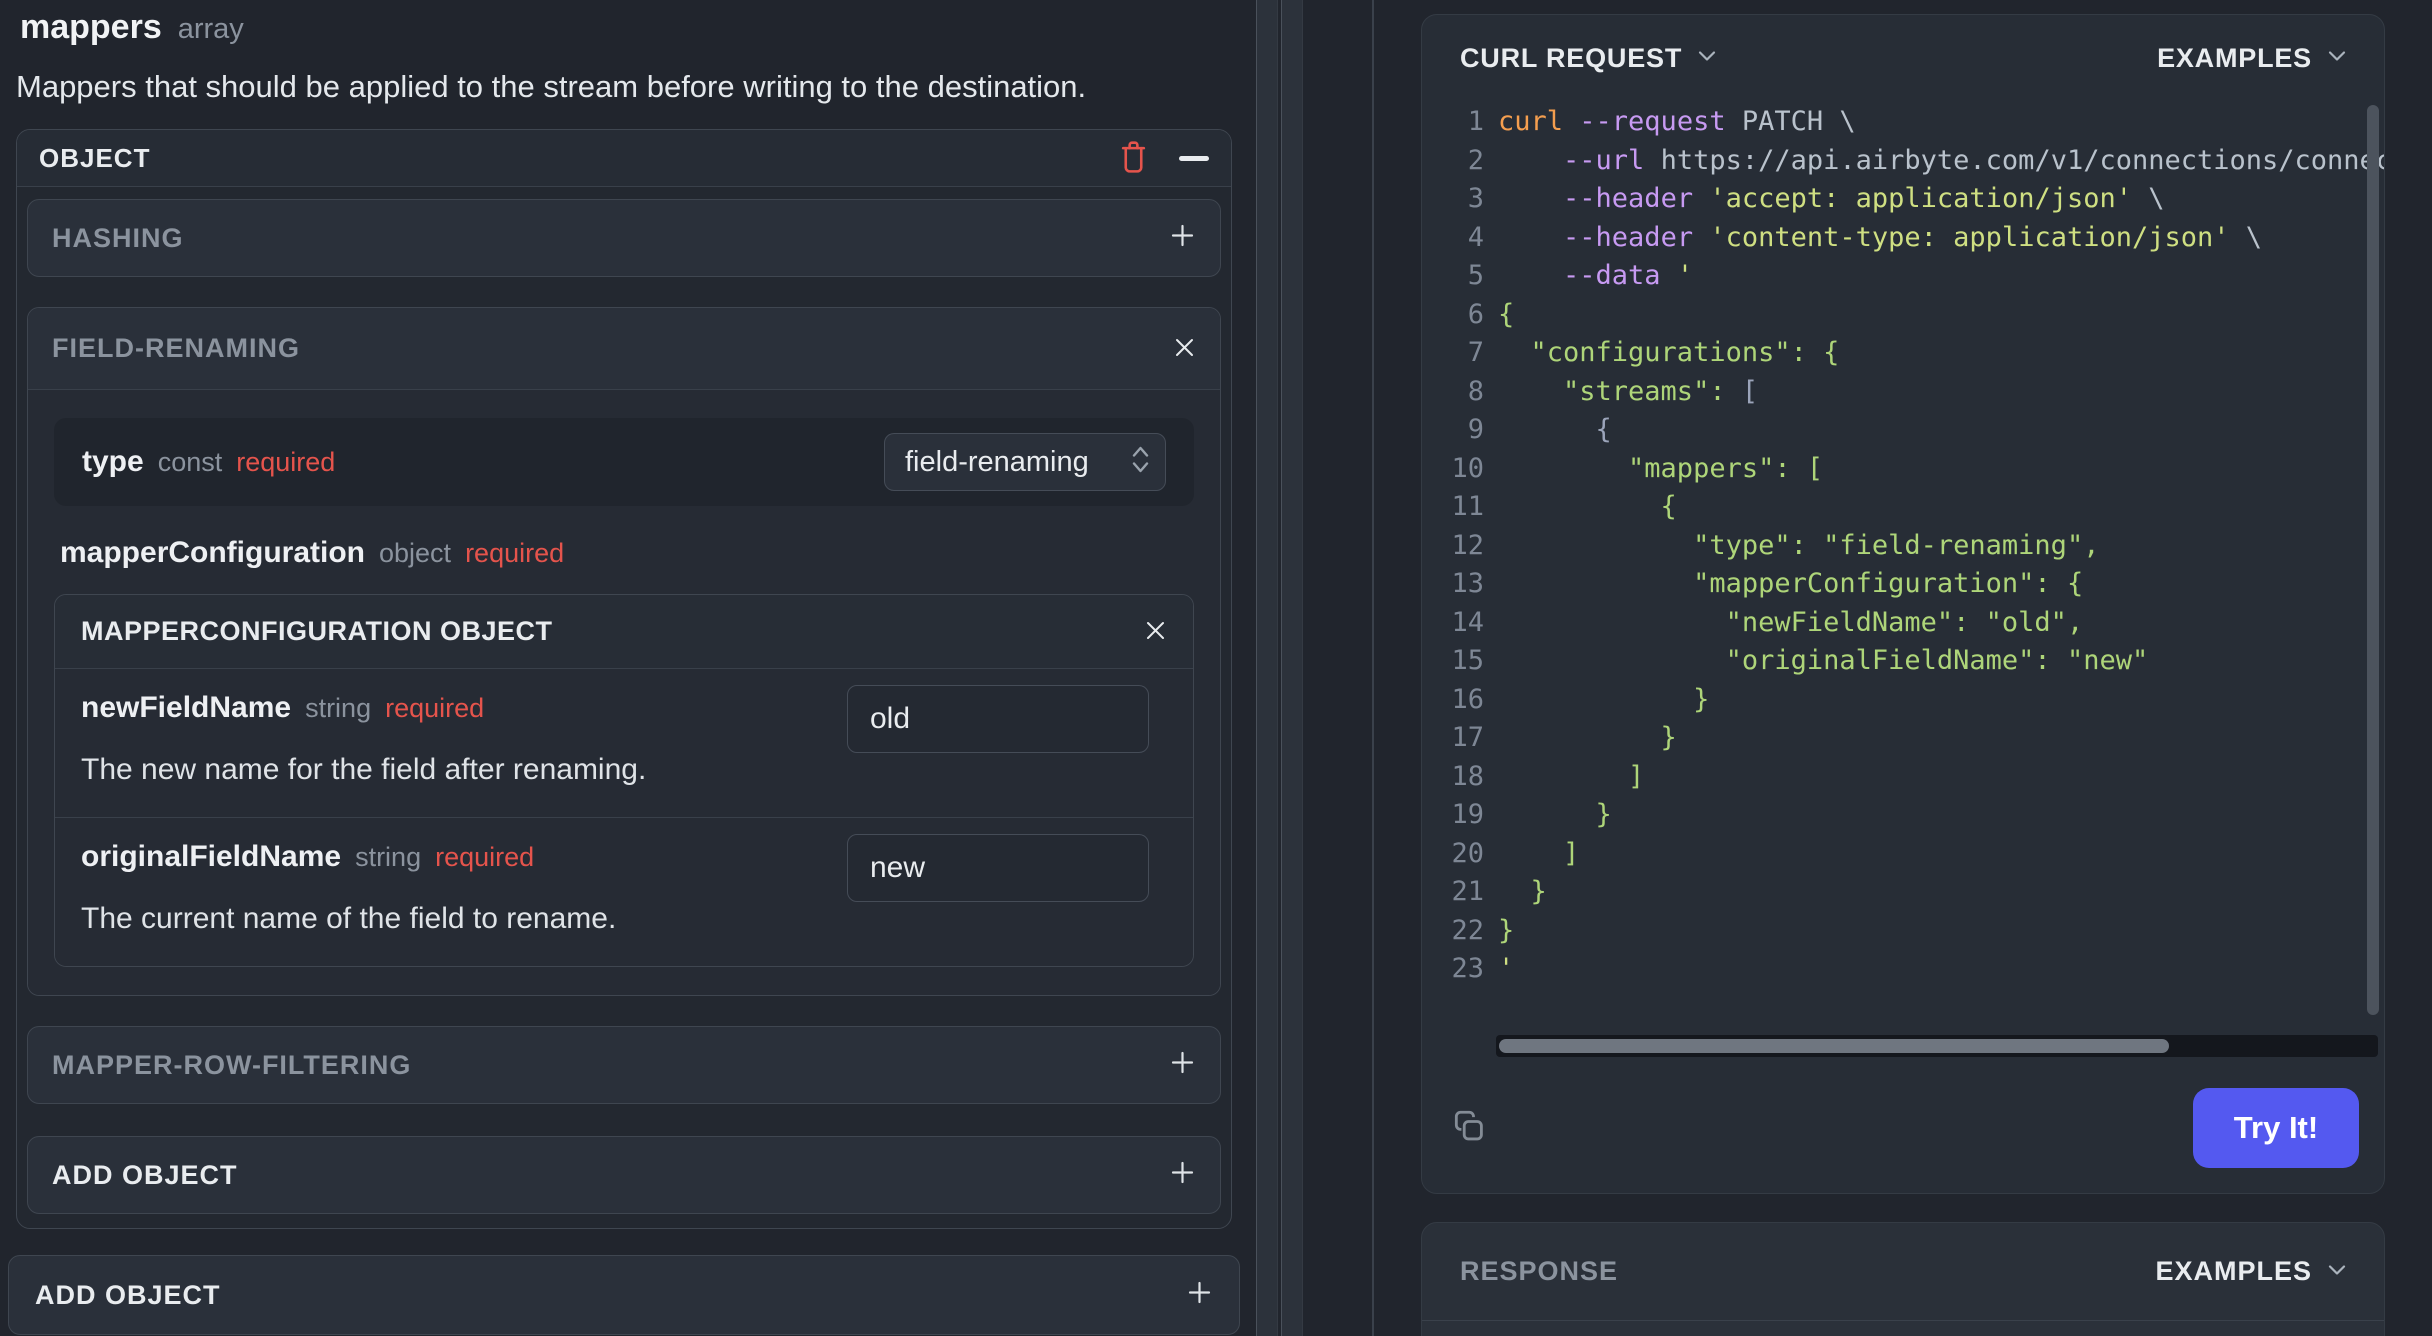 Image resolution: width=2432 pixels, height=1336 pixels. What do you see at coordinates (485, 857) in the screenshot?
I see `original-field-name-required-badge: required` at bounding box center [485, 857].